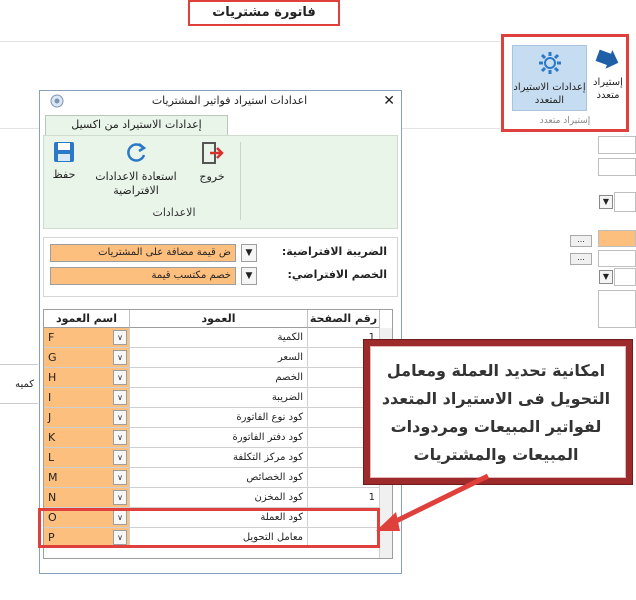 The width and height of the screenshot is (636, 600). I want to click on refresh-icon, so click(137, 152).